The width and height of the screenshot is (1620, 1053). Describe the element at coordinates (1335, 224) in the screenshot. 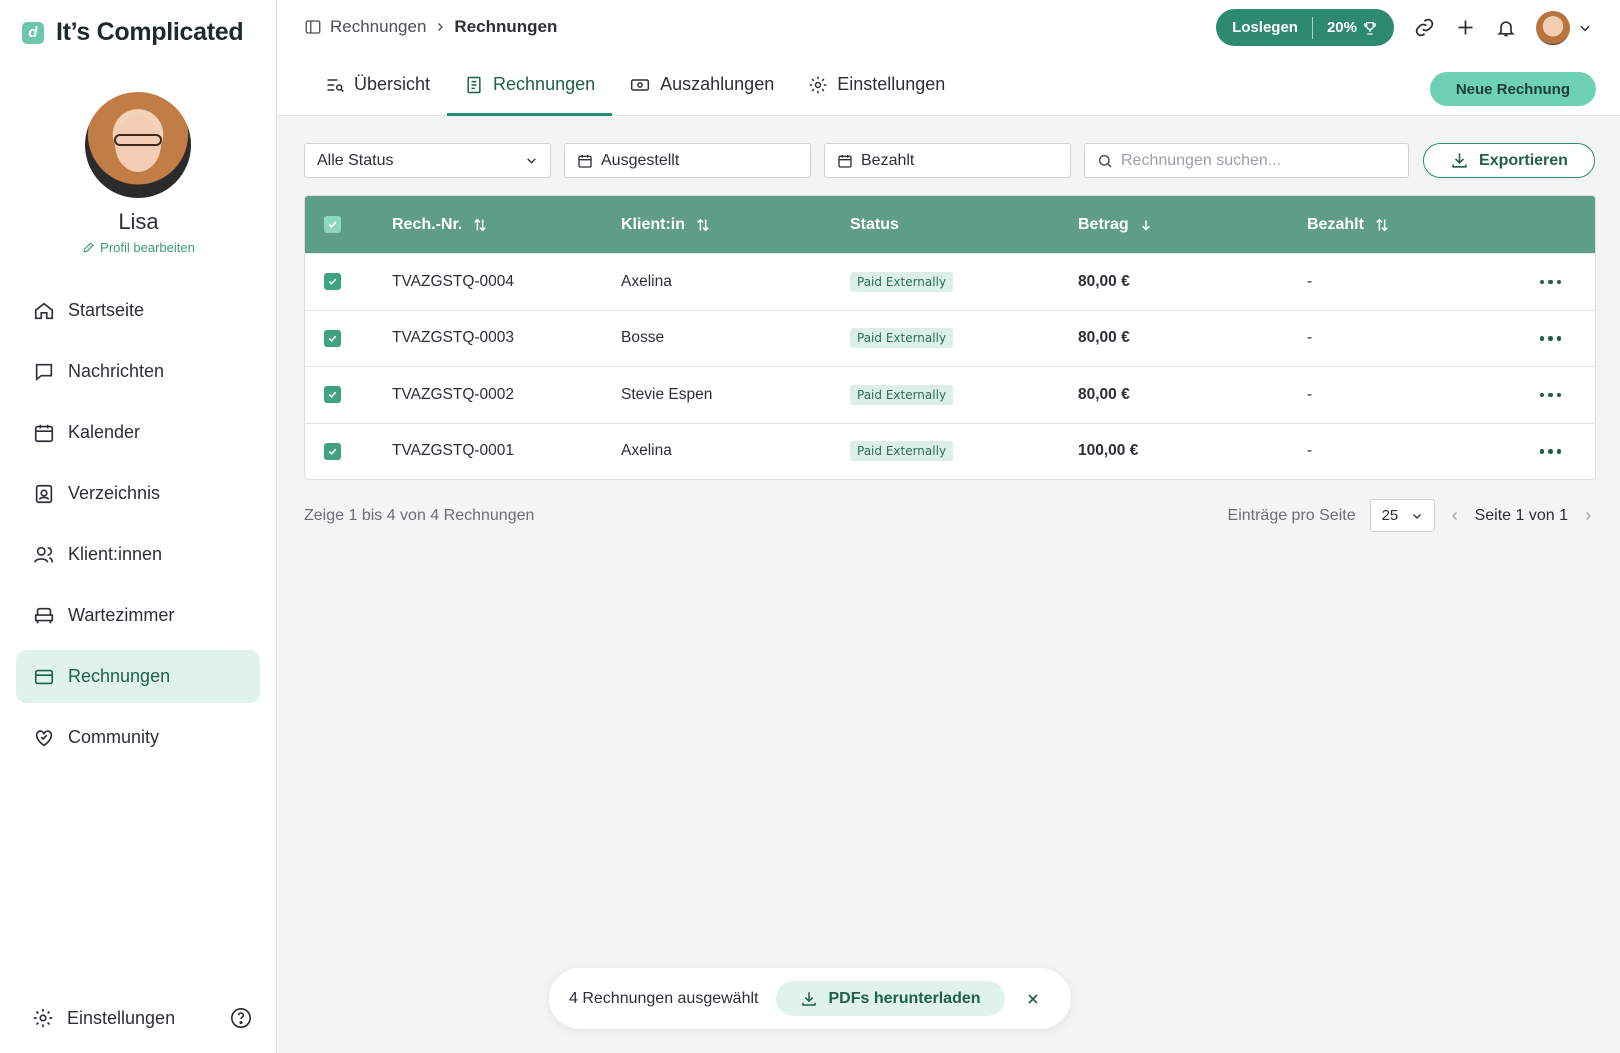

I see `column-header-label: Bezahlt` at that location.